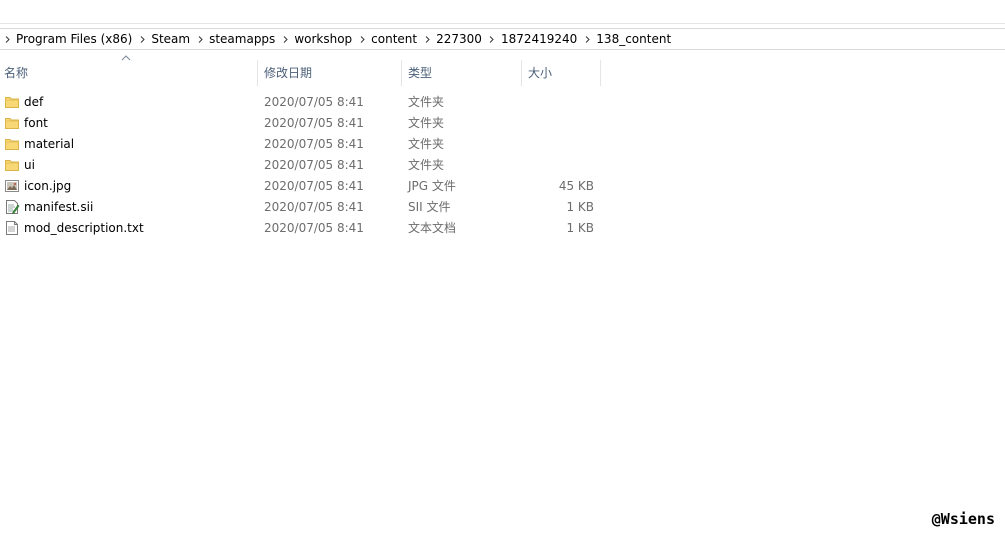 This screenshot has width=1005, height=538. What do you see at coordinates (128, 73) in the screenshot?
I see `column-header-name: 名称` at bounding box center [128, 73].